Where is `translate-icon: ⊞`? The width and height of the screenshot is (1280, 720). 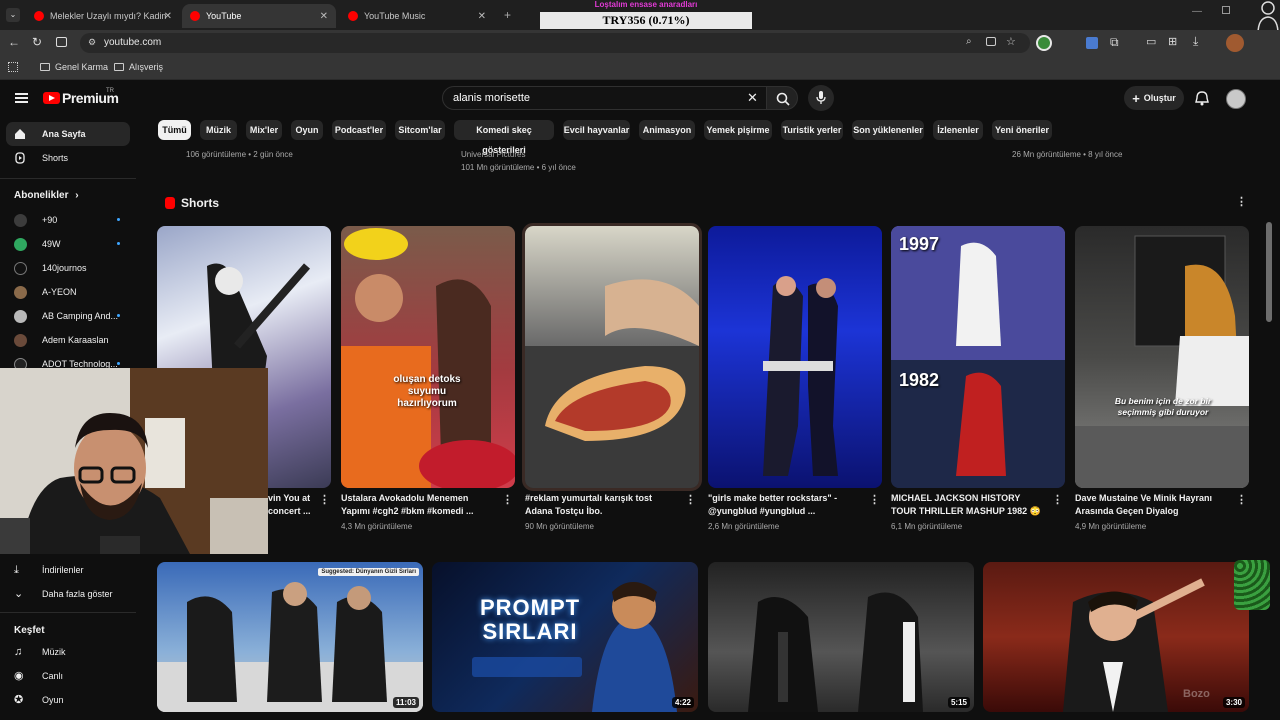 translate-icon: ⊞ is located at coordinates (1172, 41).